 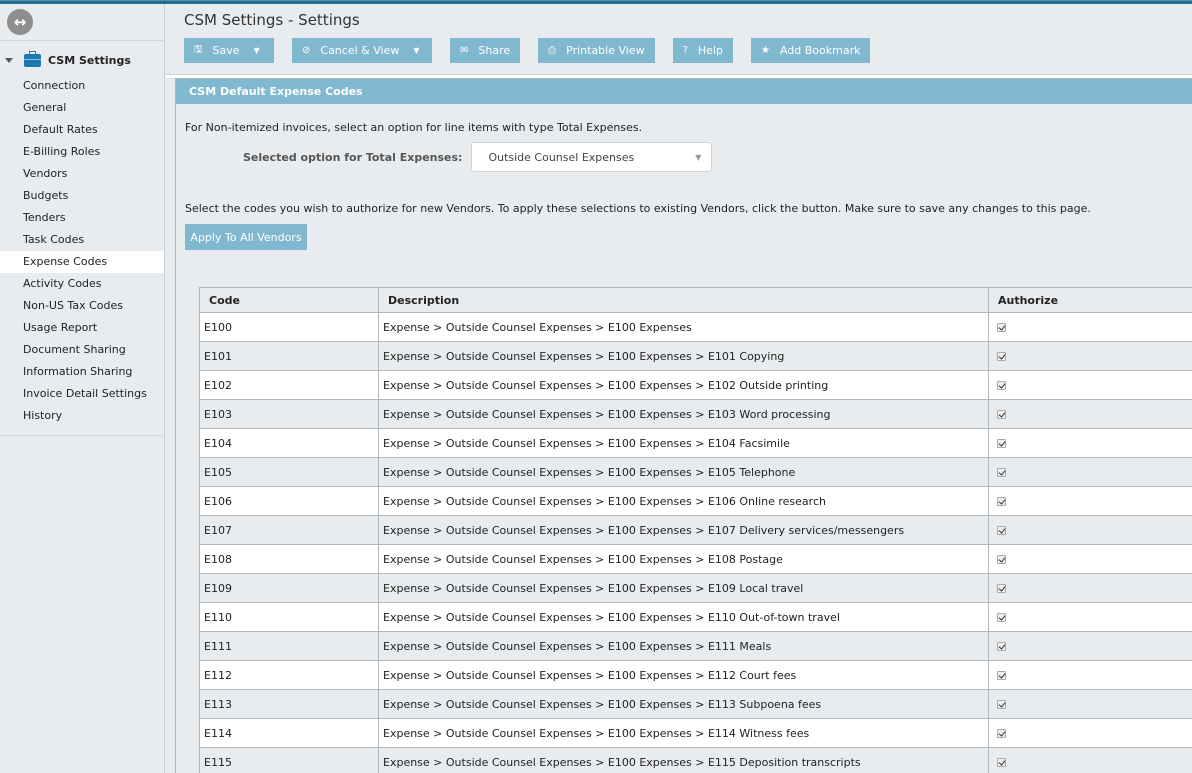 I want to click on apply-to-all-vendors-button: Apply To All Vendors, so click(x=246, y=237).